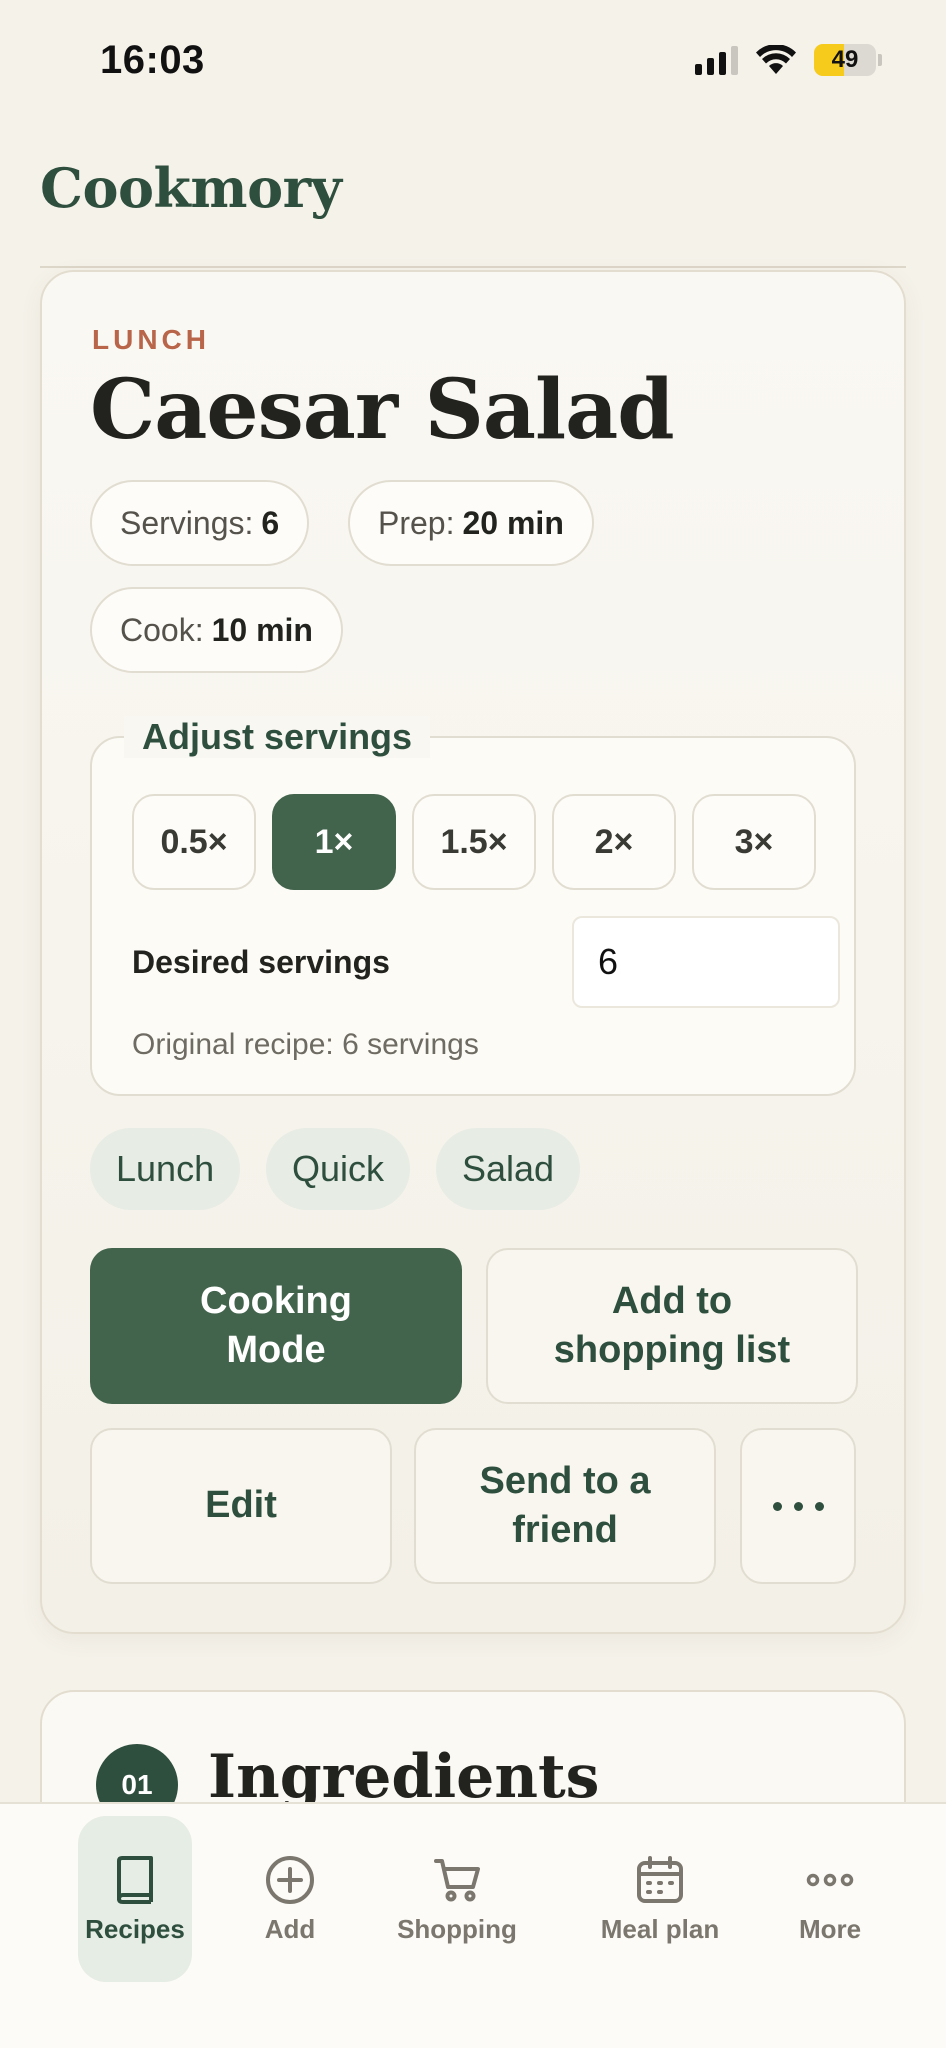 The height and width of the screenshot is (2048, 946). Describe the element at coordinates (162, 629) in the screenshot. I see `cook-pill-label: Cook:` at that location.